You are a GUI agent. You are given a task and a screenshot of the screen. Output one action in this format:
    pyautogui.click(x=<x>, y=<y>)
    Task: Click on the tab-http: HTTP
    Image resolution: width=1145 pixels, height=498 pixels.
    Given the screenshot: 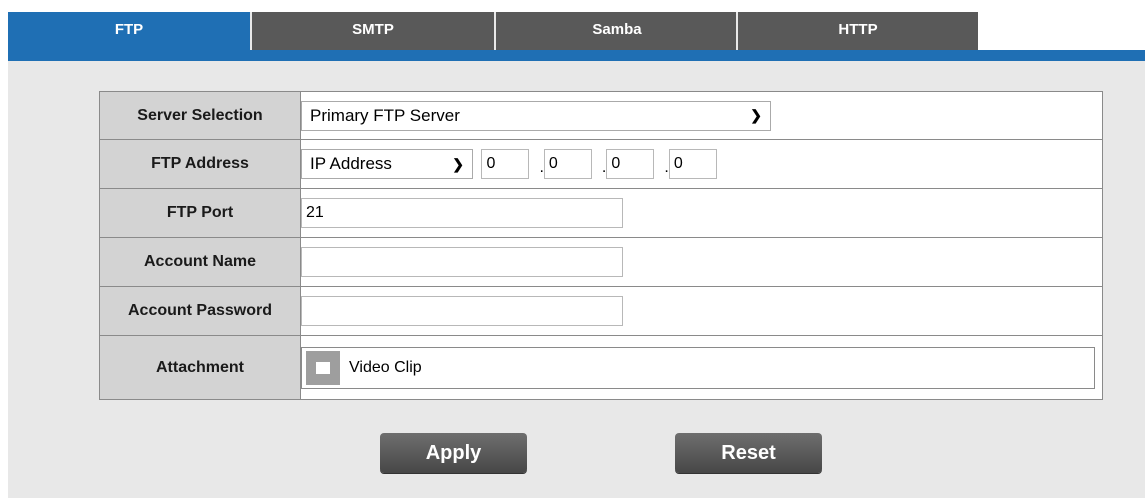 What is the action you would take?
    pyautogui.click(x=858, y=31)
    